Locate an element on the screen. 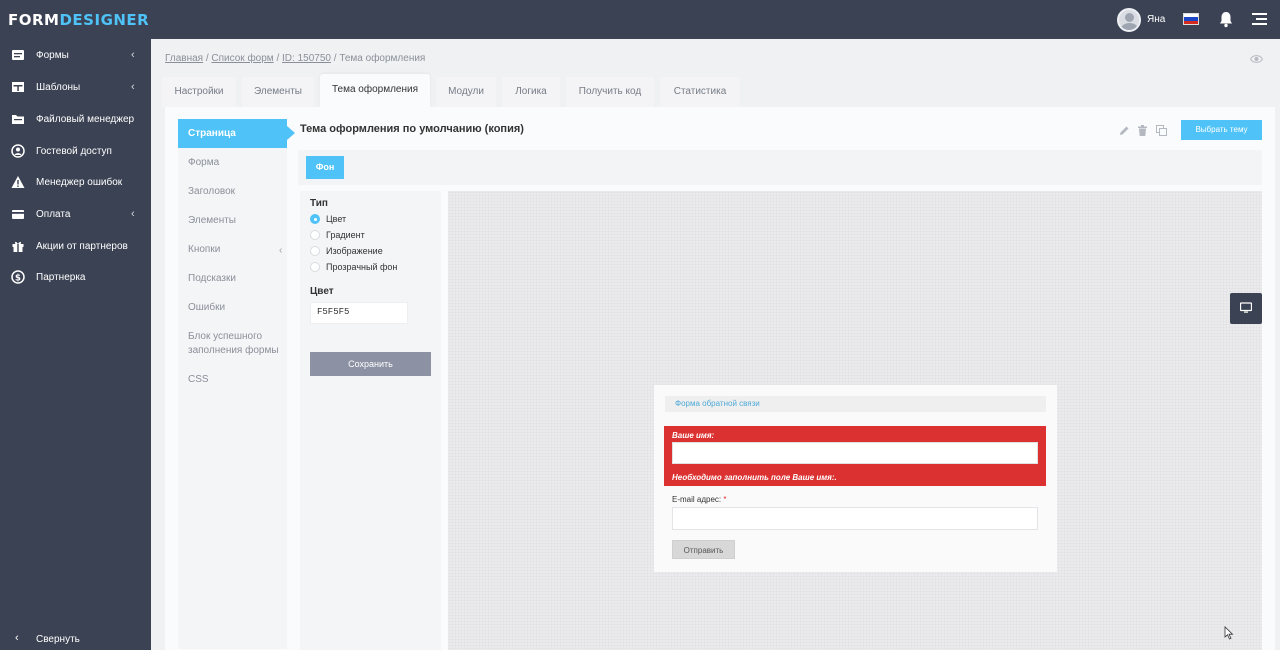  file-manager-icon is located at coordinates (18, 119).